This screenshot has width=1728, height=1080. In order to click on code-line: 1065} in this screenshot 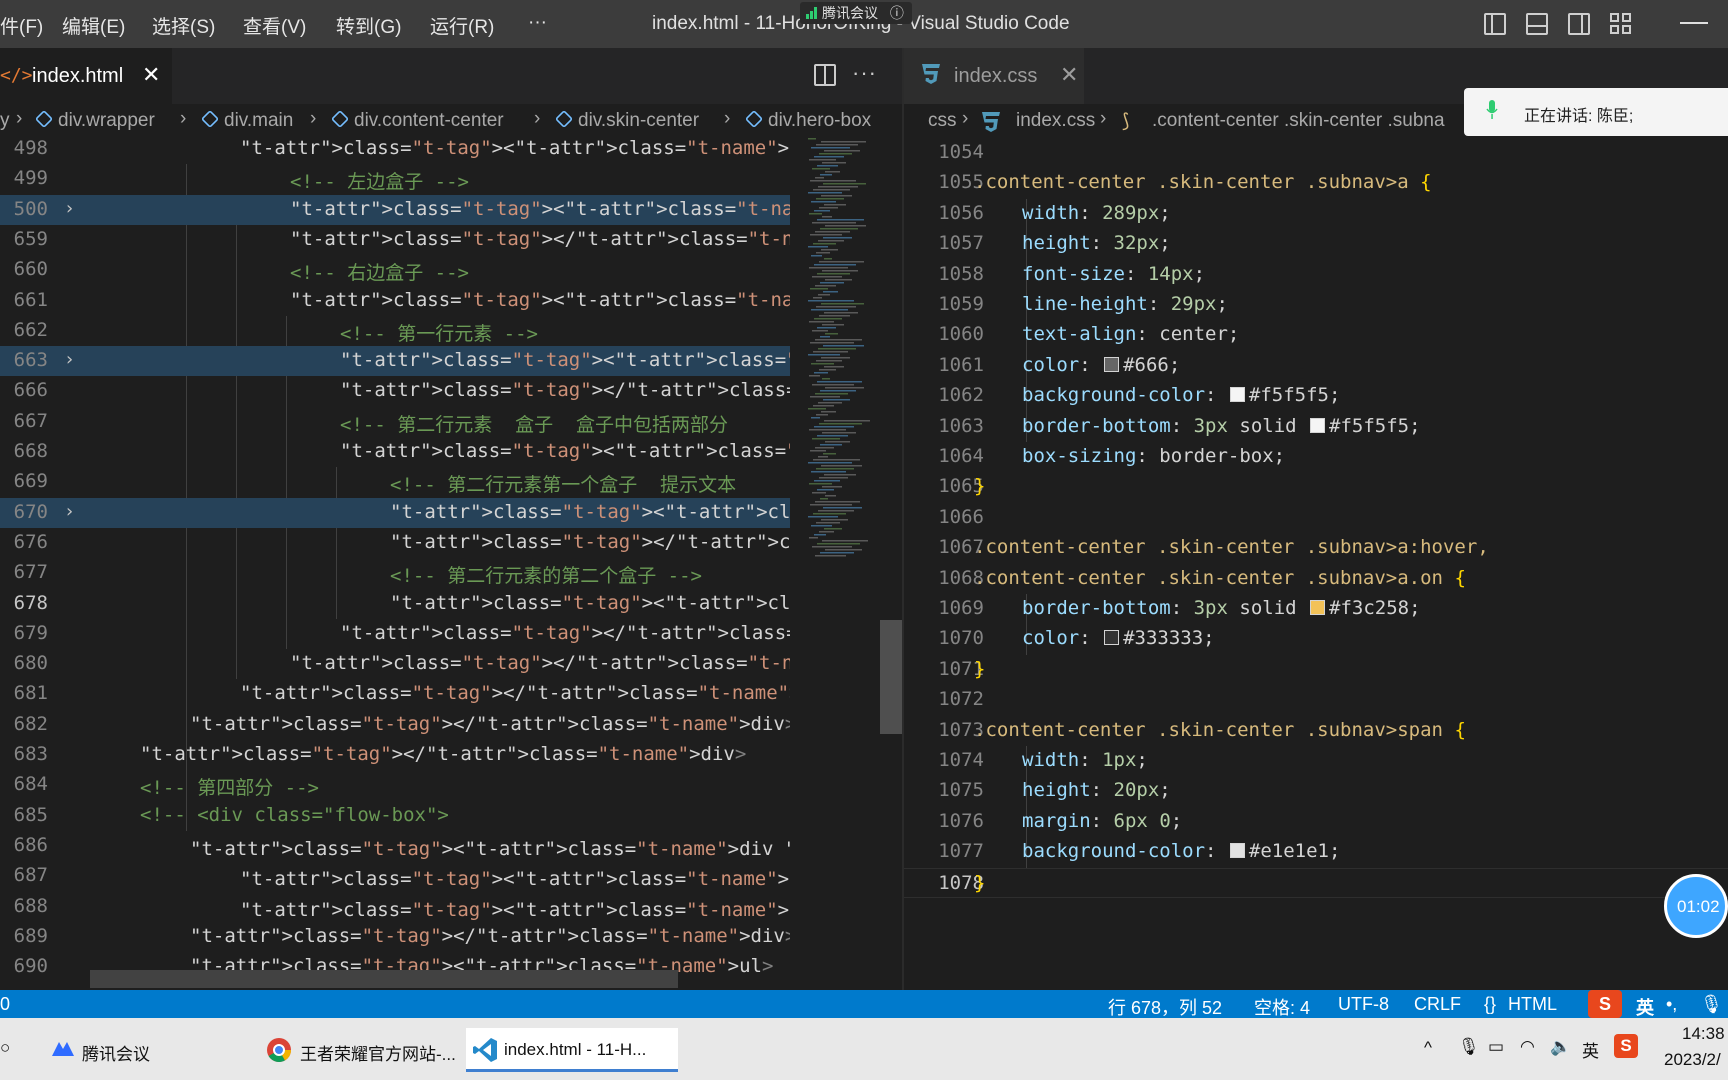, I will do `click(1316, 487)`.